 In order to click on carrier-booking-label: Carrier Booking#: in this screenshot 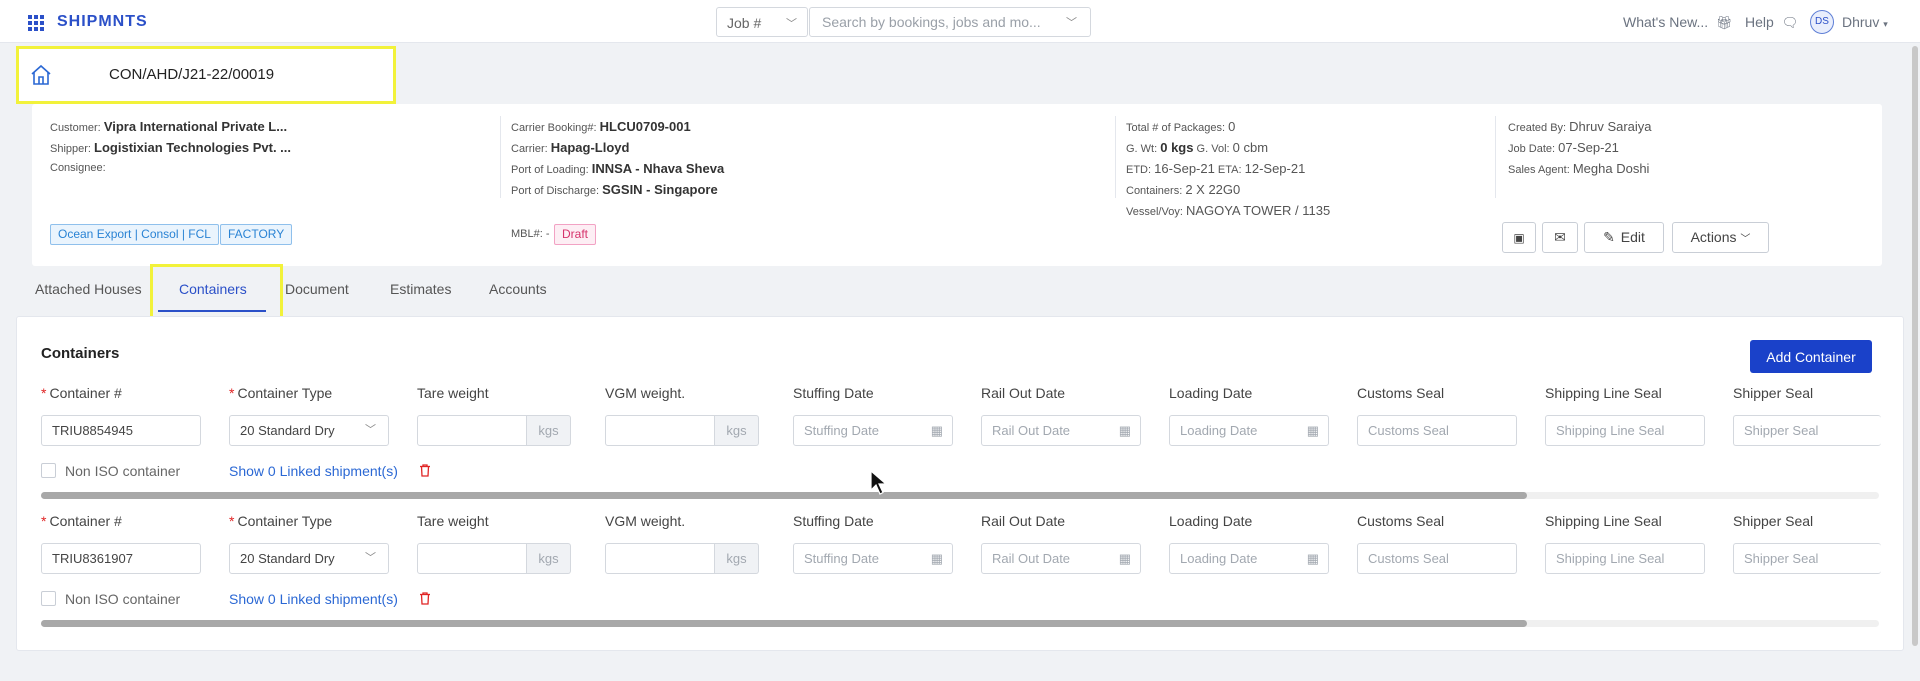, I will do `click(554, 128)`.